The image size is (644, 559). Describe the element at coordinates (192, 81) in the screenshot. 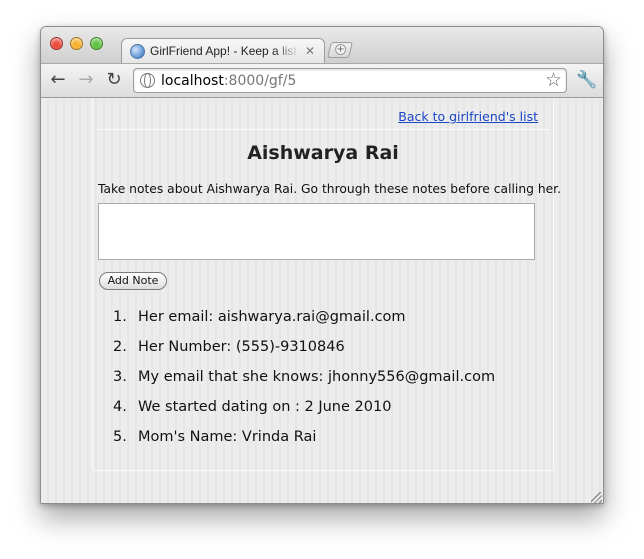

I see `url-host: localhost` at that location.